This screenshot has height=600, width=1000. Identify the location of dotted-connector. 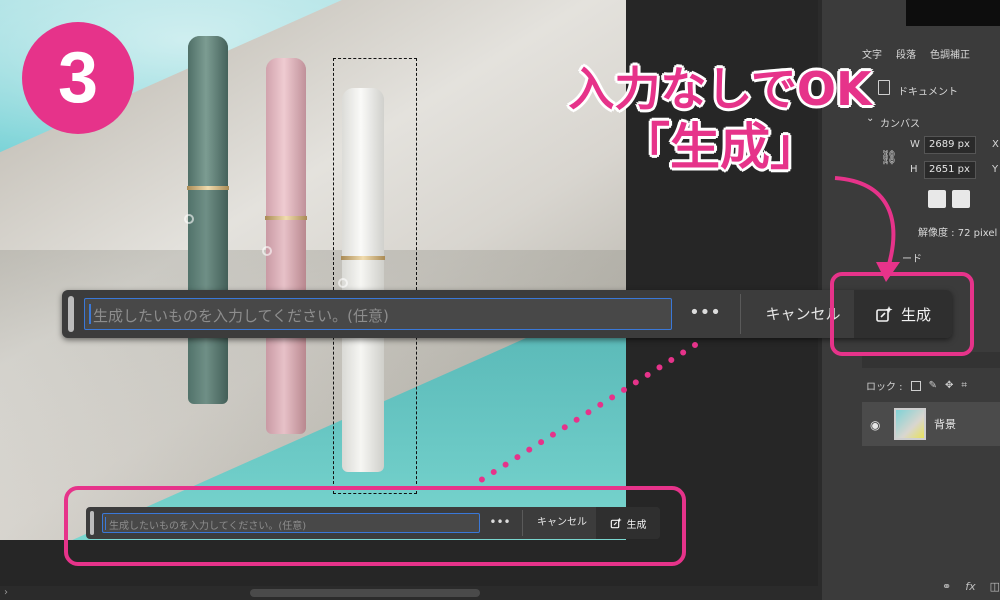
(586, 413).